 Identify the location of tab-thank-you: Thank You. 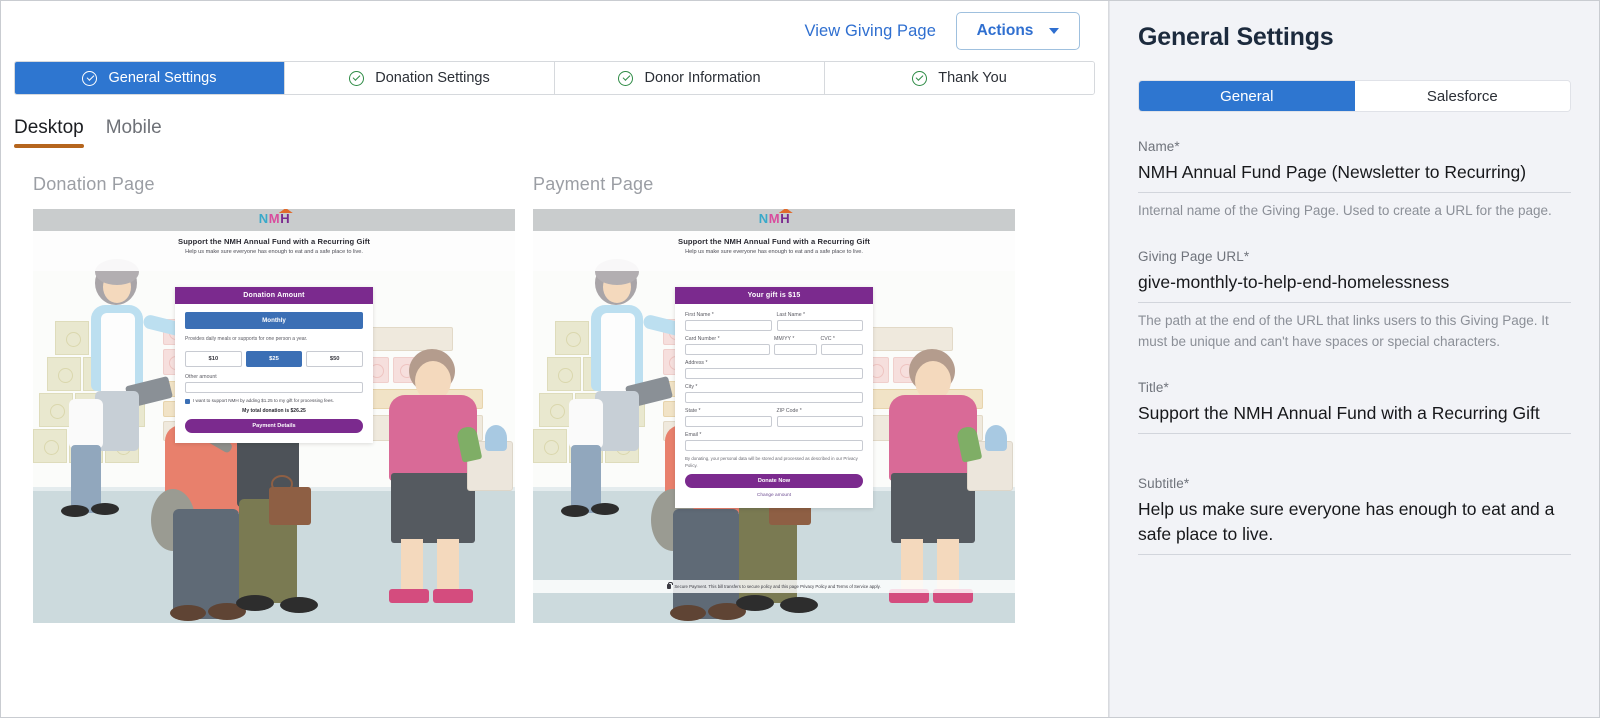
(959, 78).